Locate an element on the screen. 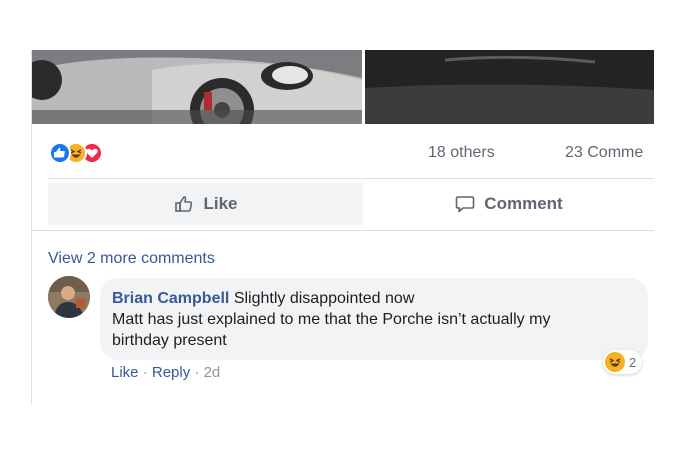 Image resolution: width=681 pixels, height=455 pixels. comment-reaction-count: 2 is located at coordinates (633, 362).